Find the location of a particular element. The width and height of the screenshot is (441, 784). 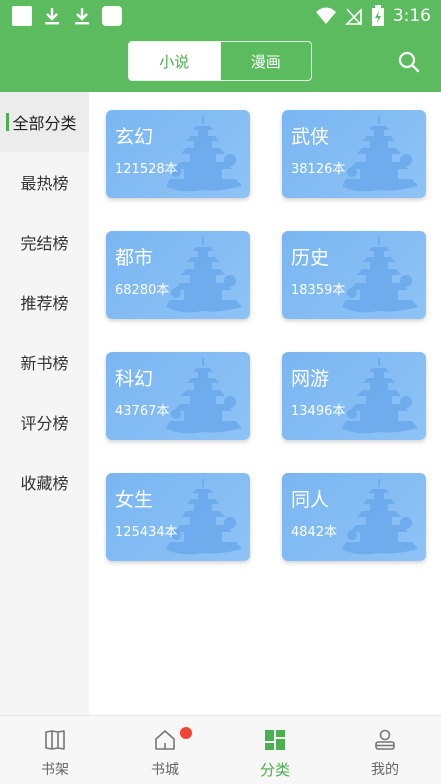

content-type-switch: 小说 漫画 is located at coordinates (220, 61).